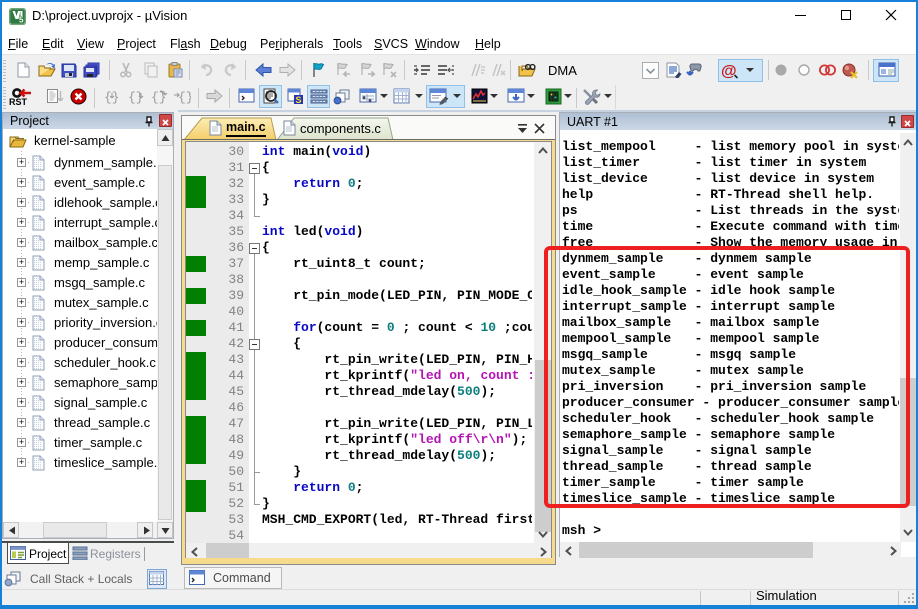 The height and width of the screenshot is (609, 918). What do you see at coordinates (21, 20) in the screenshot?
I see `svg-text: 5` at bounding box center [21, 20].